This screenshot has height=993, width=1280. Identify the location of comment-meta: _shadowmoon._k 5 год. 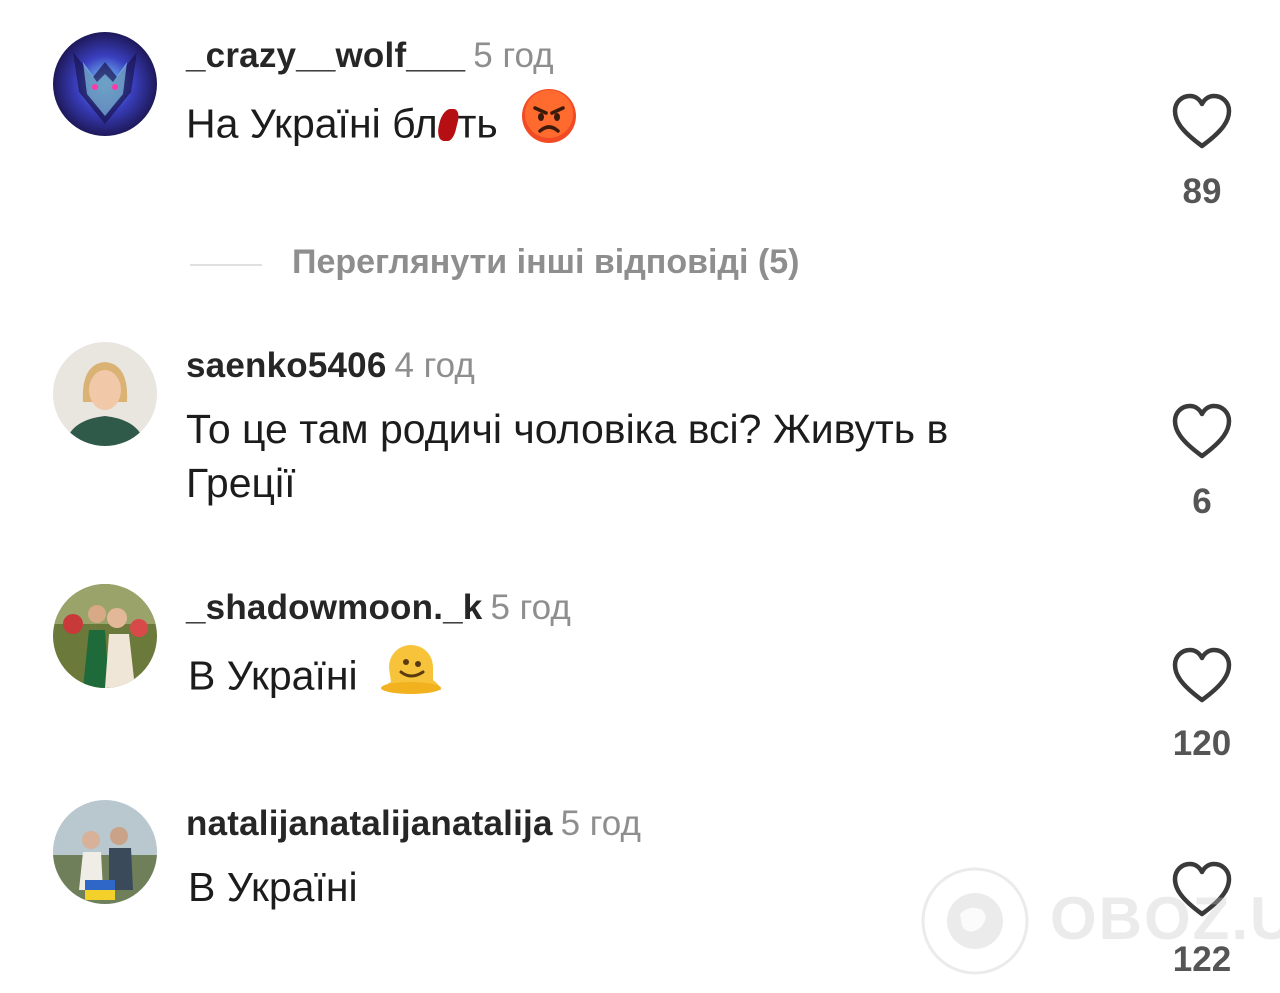
(378, 608).